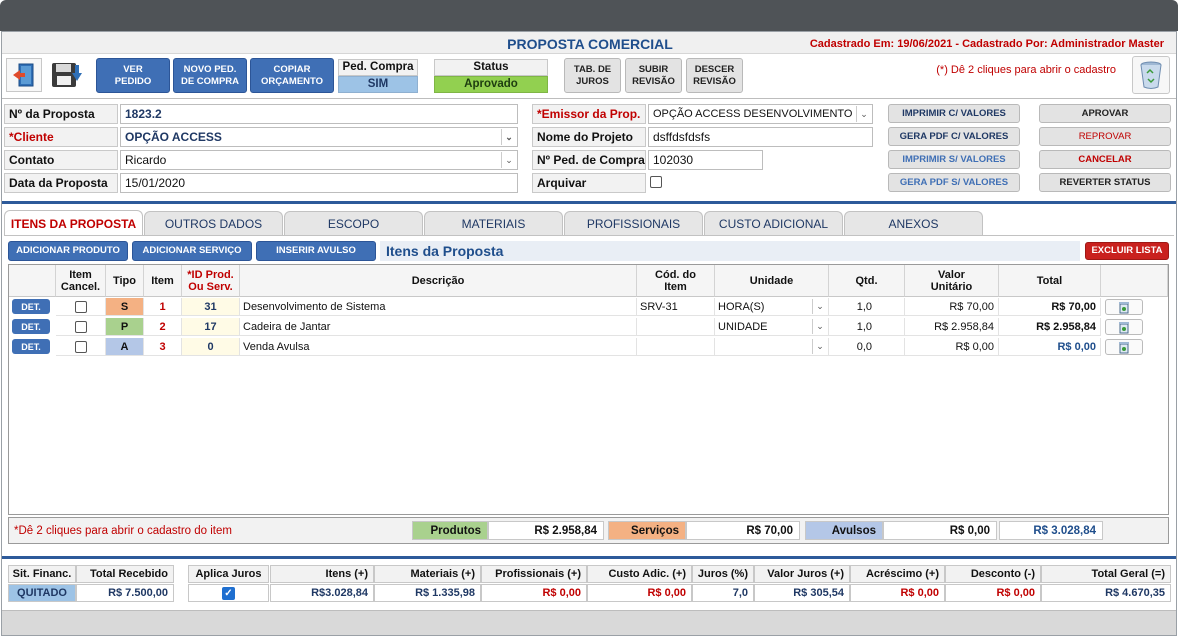 The image size is (1178, 636). Describe the element at coordinates (67, 75) in the screenshot. I see `save-icon` at that location.